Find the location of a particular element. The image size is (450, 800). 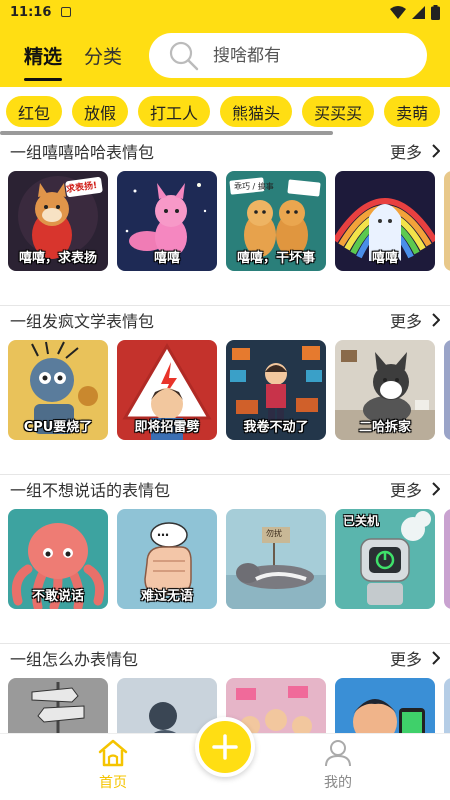

sad-person-icon is located at coordinates (167, 705).